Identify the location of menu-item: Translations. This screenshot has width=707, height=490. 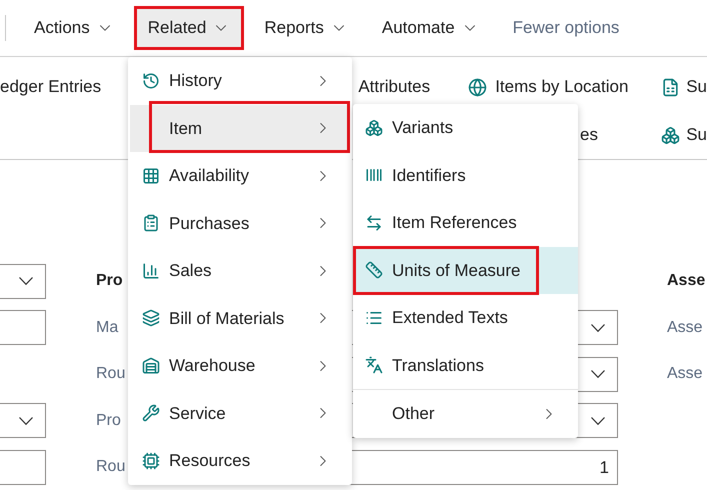
(465, 365).